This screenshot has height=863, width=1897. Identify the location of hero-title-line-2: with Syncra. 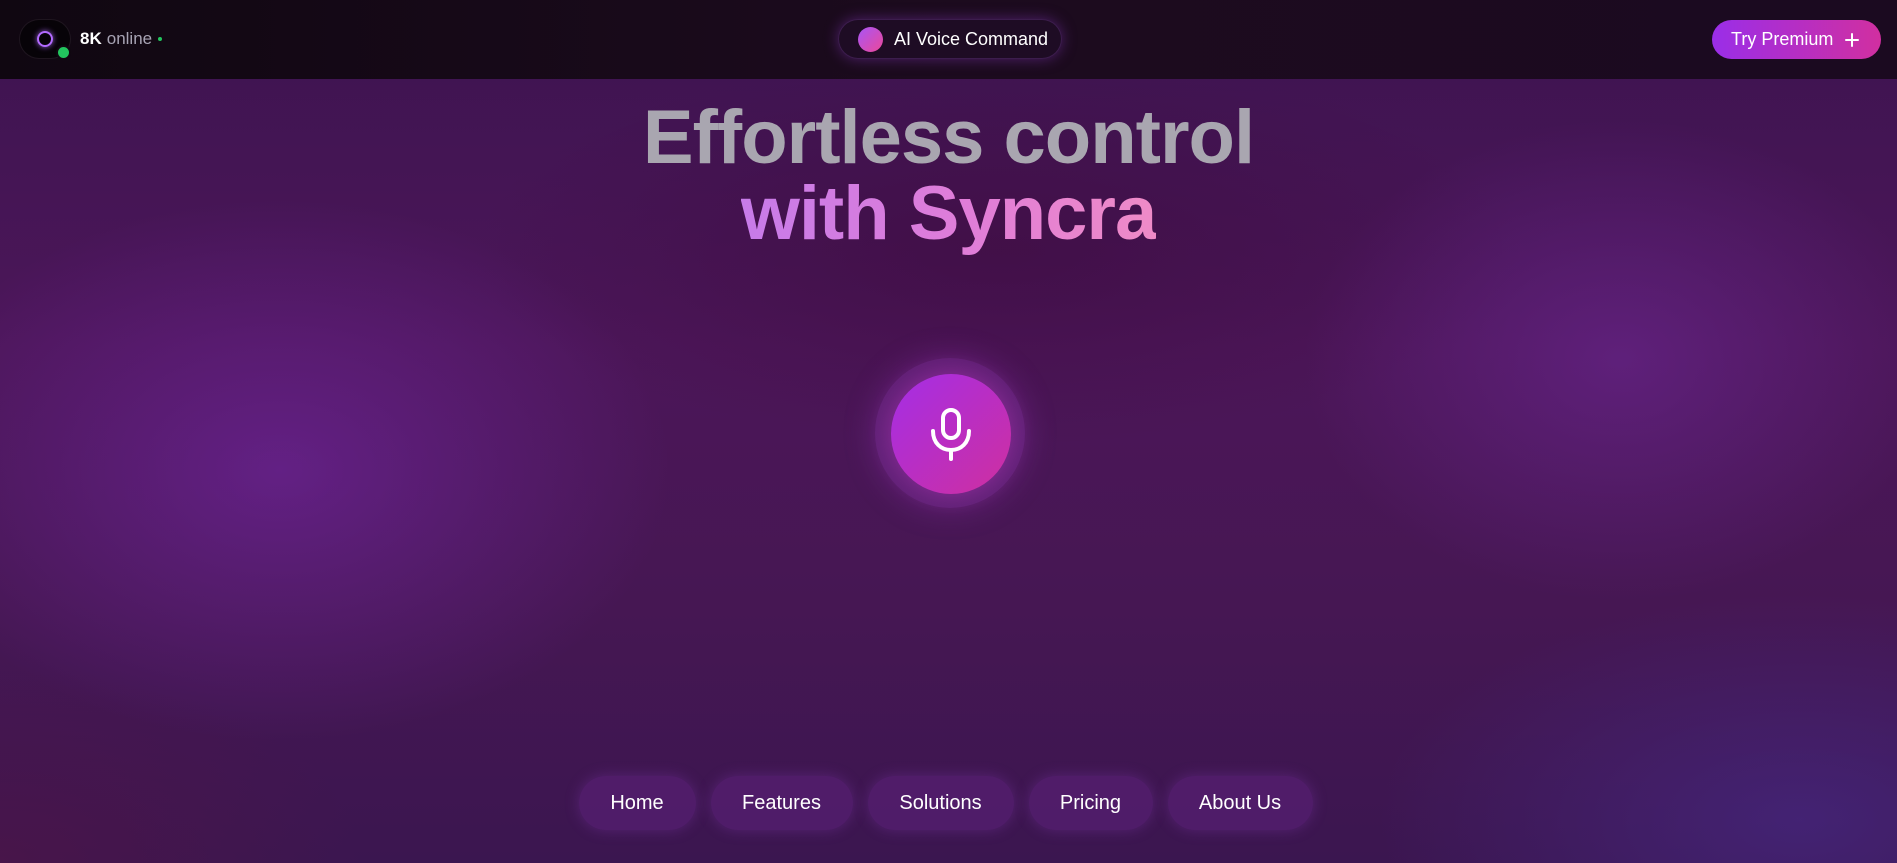
(949, 213).